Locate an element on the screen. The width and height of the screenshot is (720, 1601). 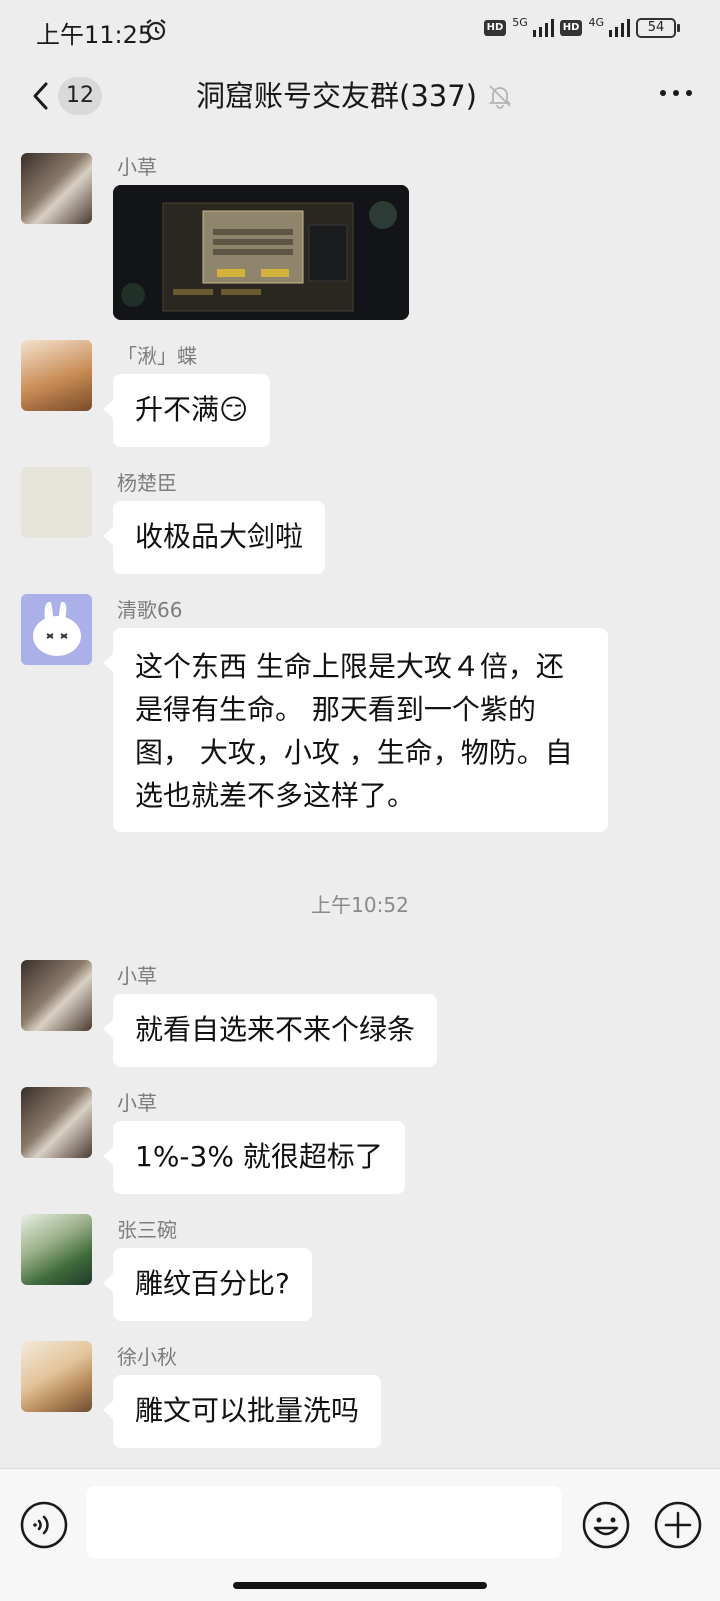
message-bubble: 收极品大剑啦 is located at coordinates (214, 537).